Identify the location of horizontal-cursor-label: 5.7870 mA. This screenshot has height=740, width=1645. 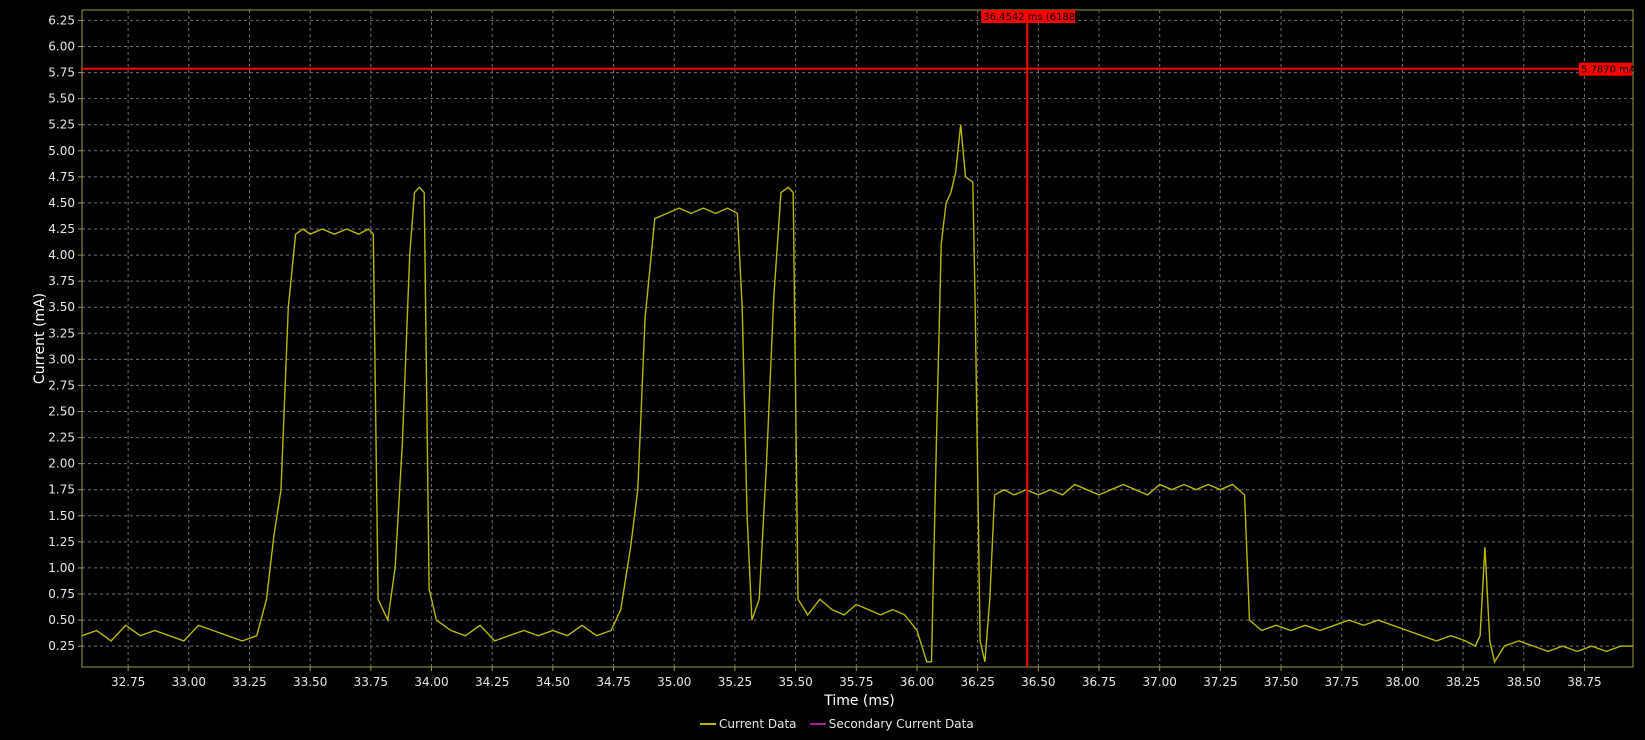
(1607, 69).